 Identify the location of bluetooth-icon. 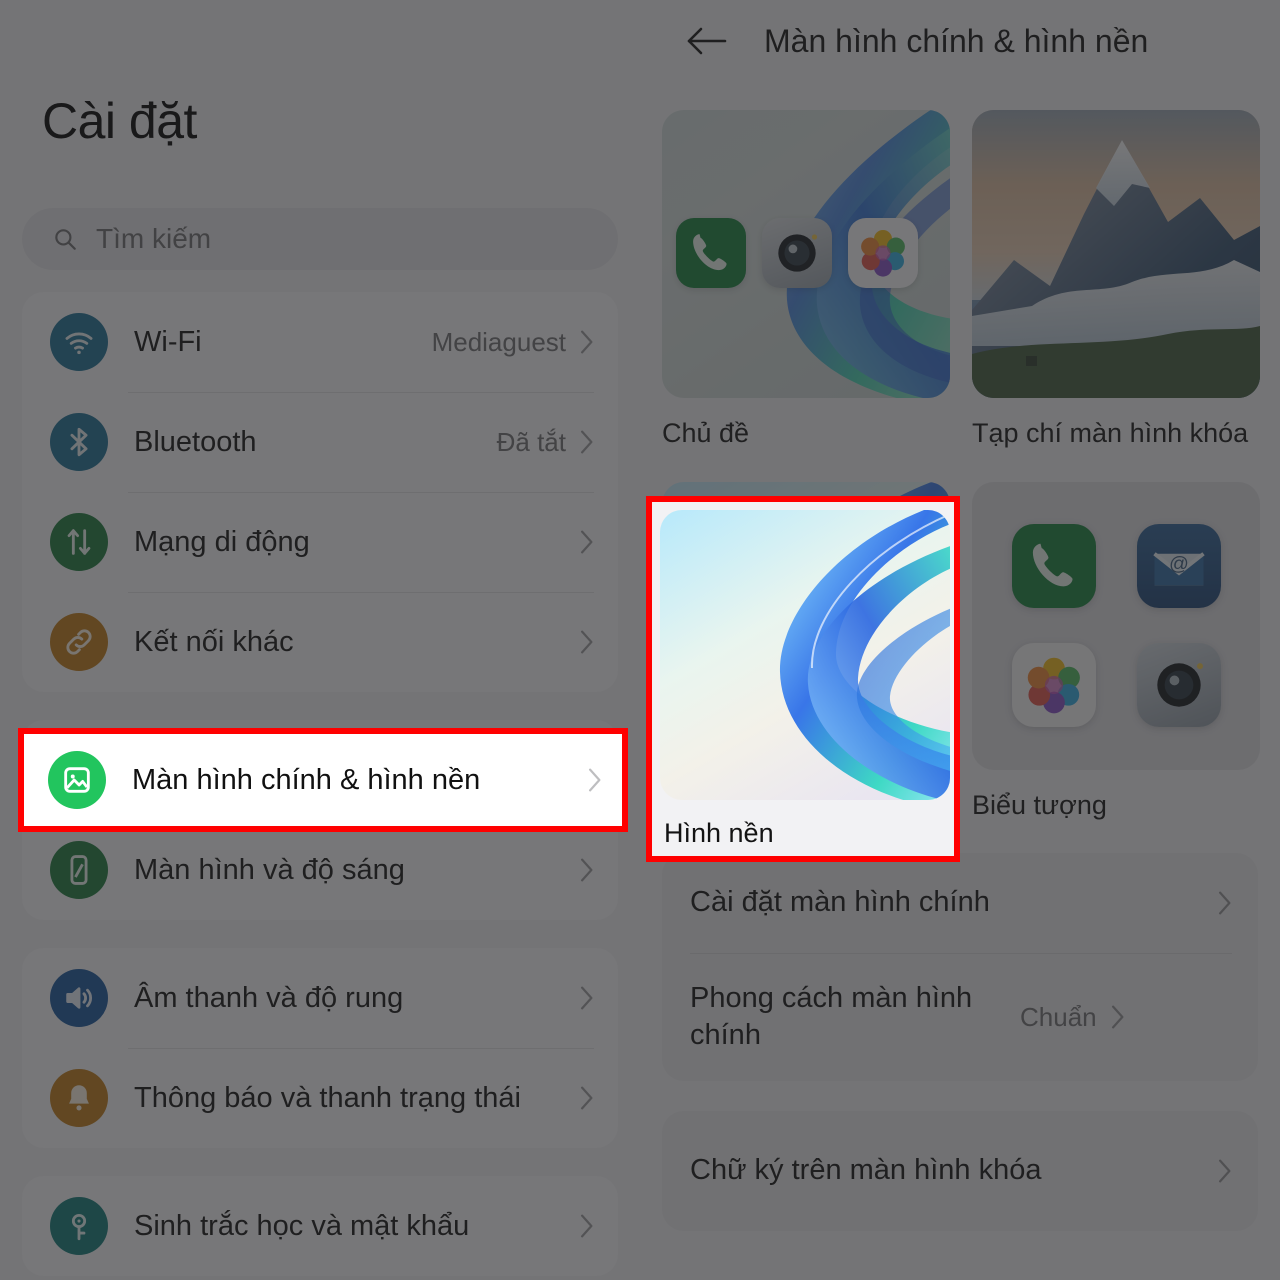
(79, 442).